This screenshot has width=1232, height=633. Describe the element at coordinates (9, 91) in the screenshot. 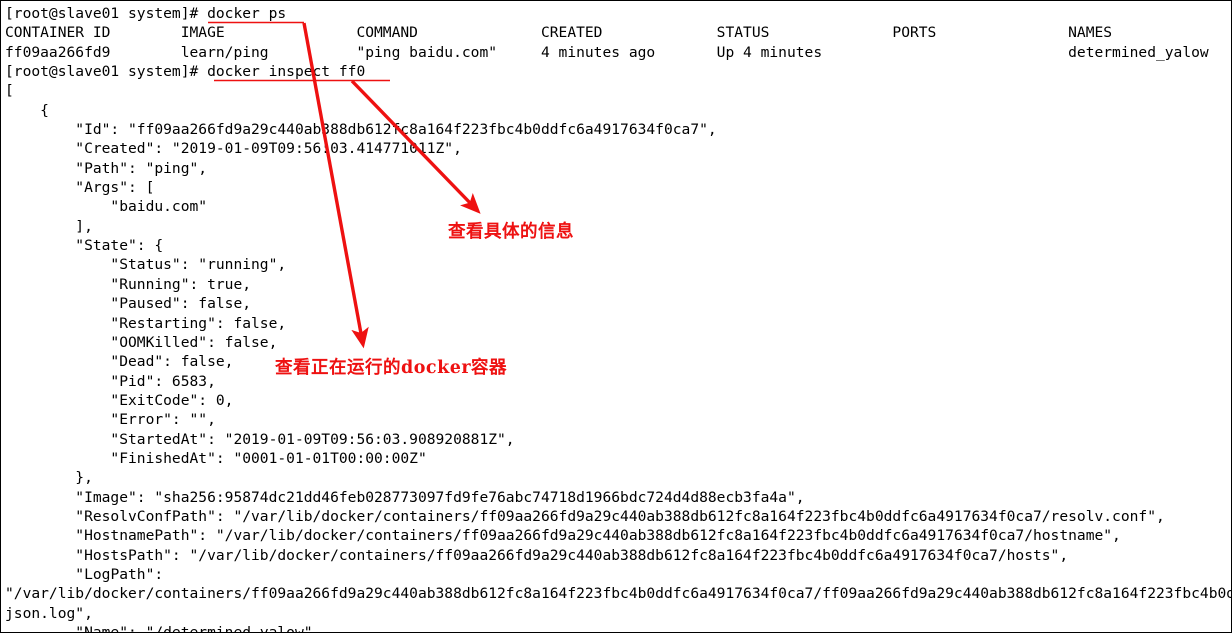

I see `inspect-line-0: [` at that location.